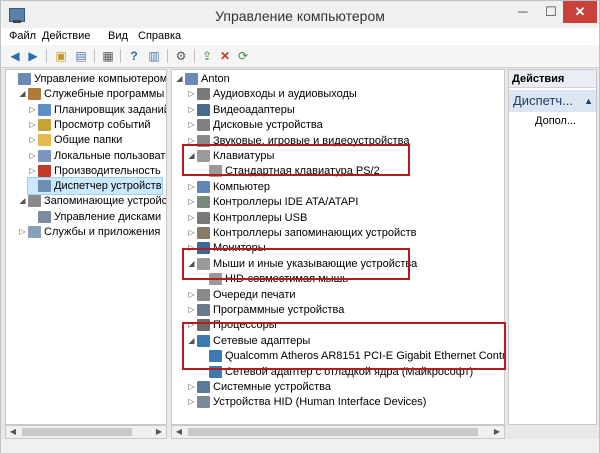 This screenshot has width=600, height=453. I want to click on device-tree-item: ◢ Anton, so click(202, 79).